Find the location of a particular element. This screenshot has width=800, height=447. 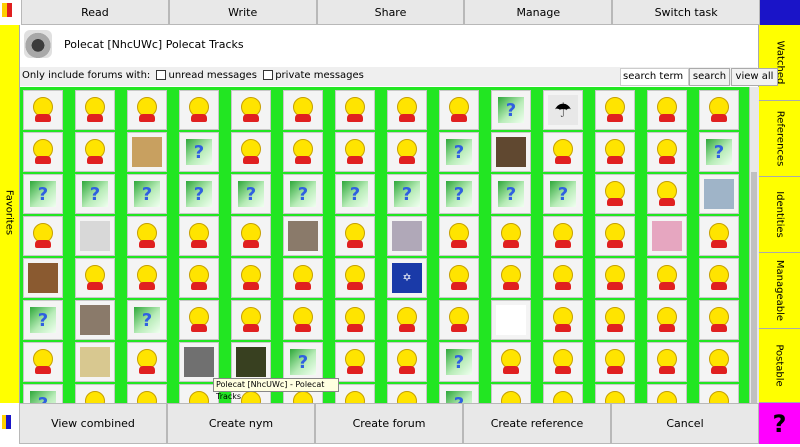

help-button: ? is located at coordinates (779, 423).